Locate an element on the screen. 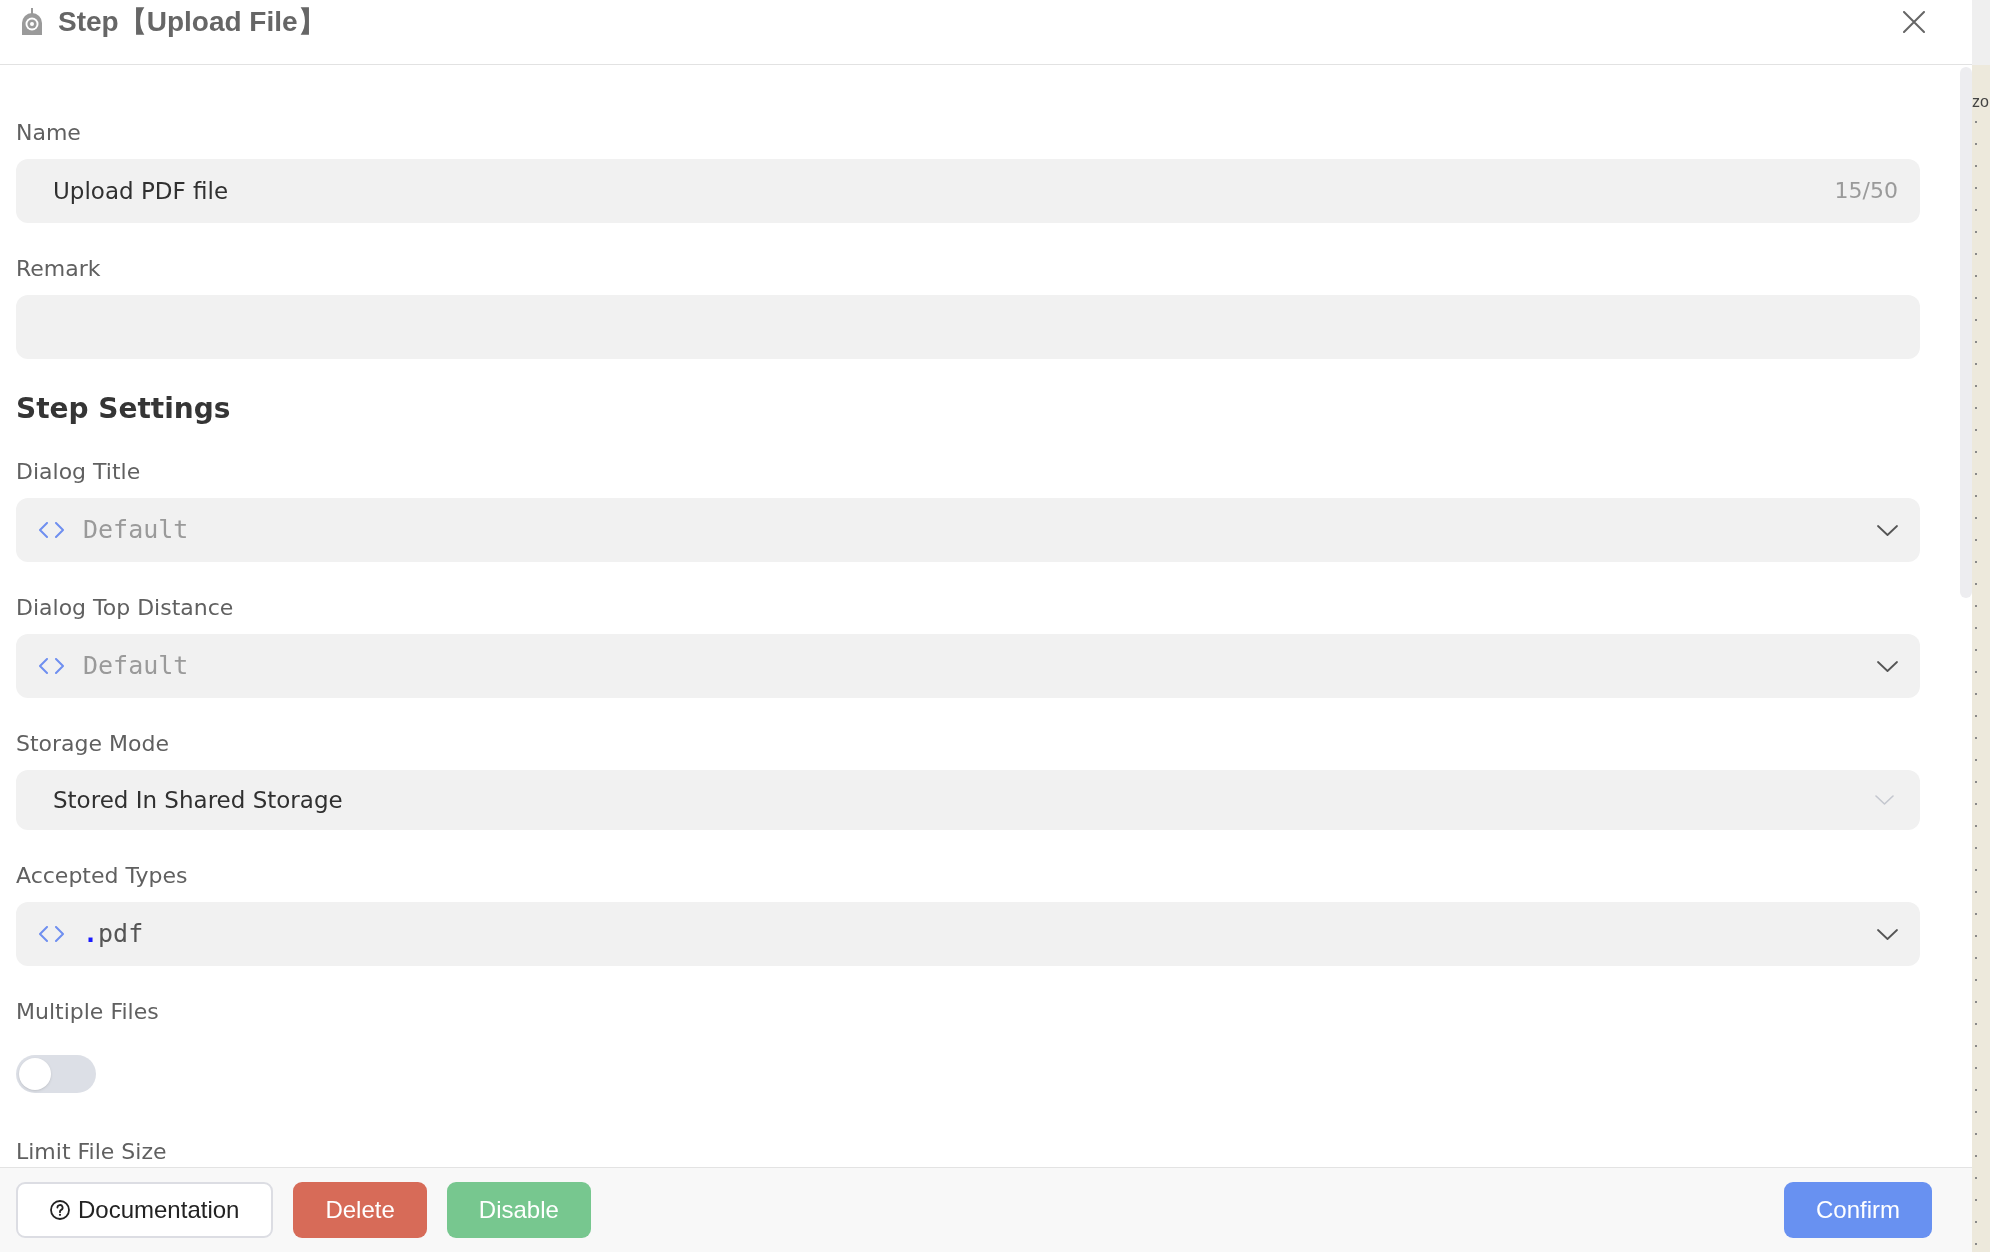 The width and height of the screenshot is (1990, 1252). character-counter: 15/50 is located at coordinates (1866, 191).